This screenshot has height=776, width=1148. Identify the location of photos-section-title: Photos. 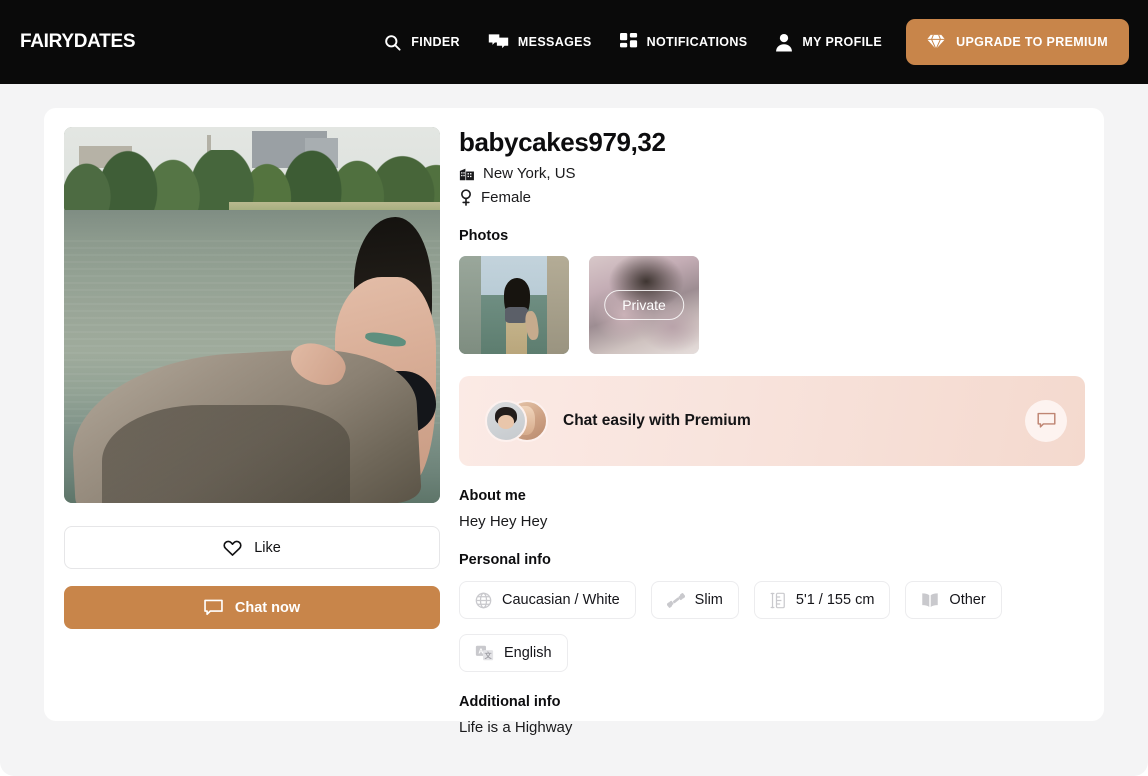
(484, 236).